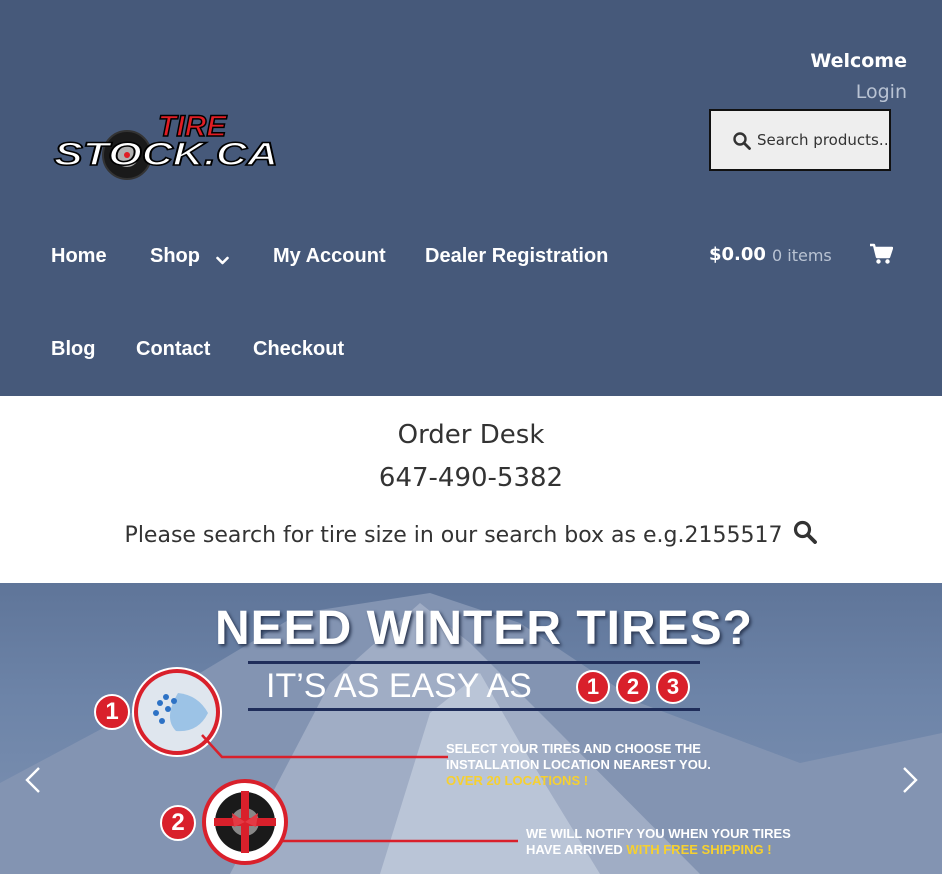 This screenshot has width=942, height=874. I want to click on divider-bottom, so click(474, 709).